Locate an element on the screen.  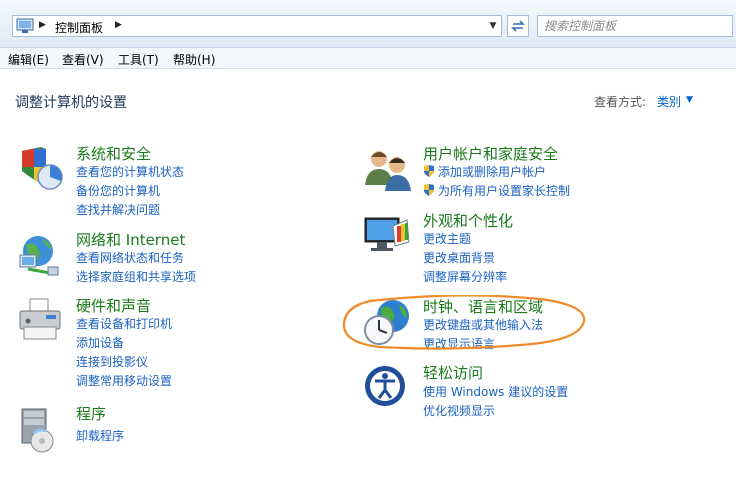
category-title-ease-of-access: 轻松访问 is located at coordinates (453, 372).